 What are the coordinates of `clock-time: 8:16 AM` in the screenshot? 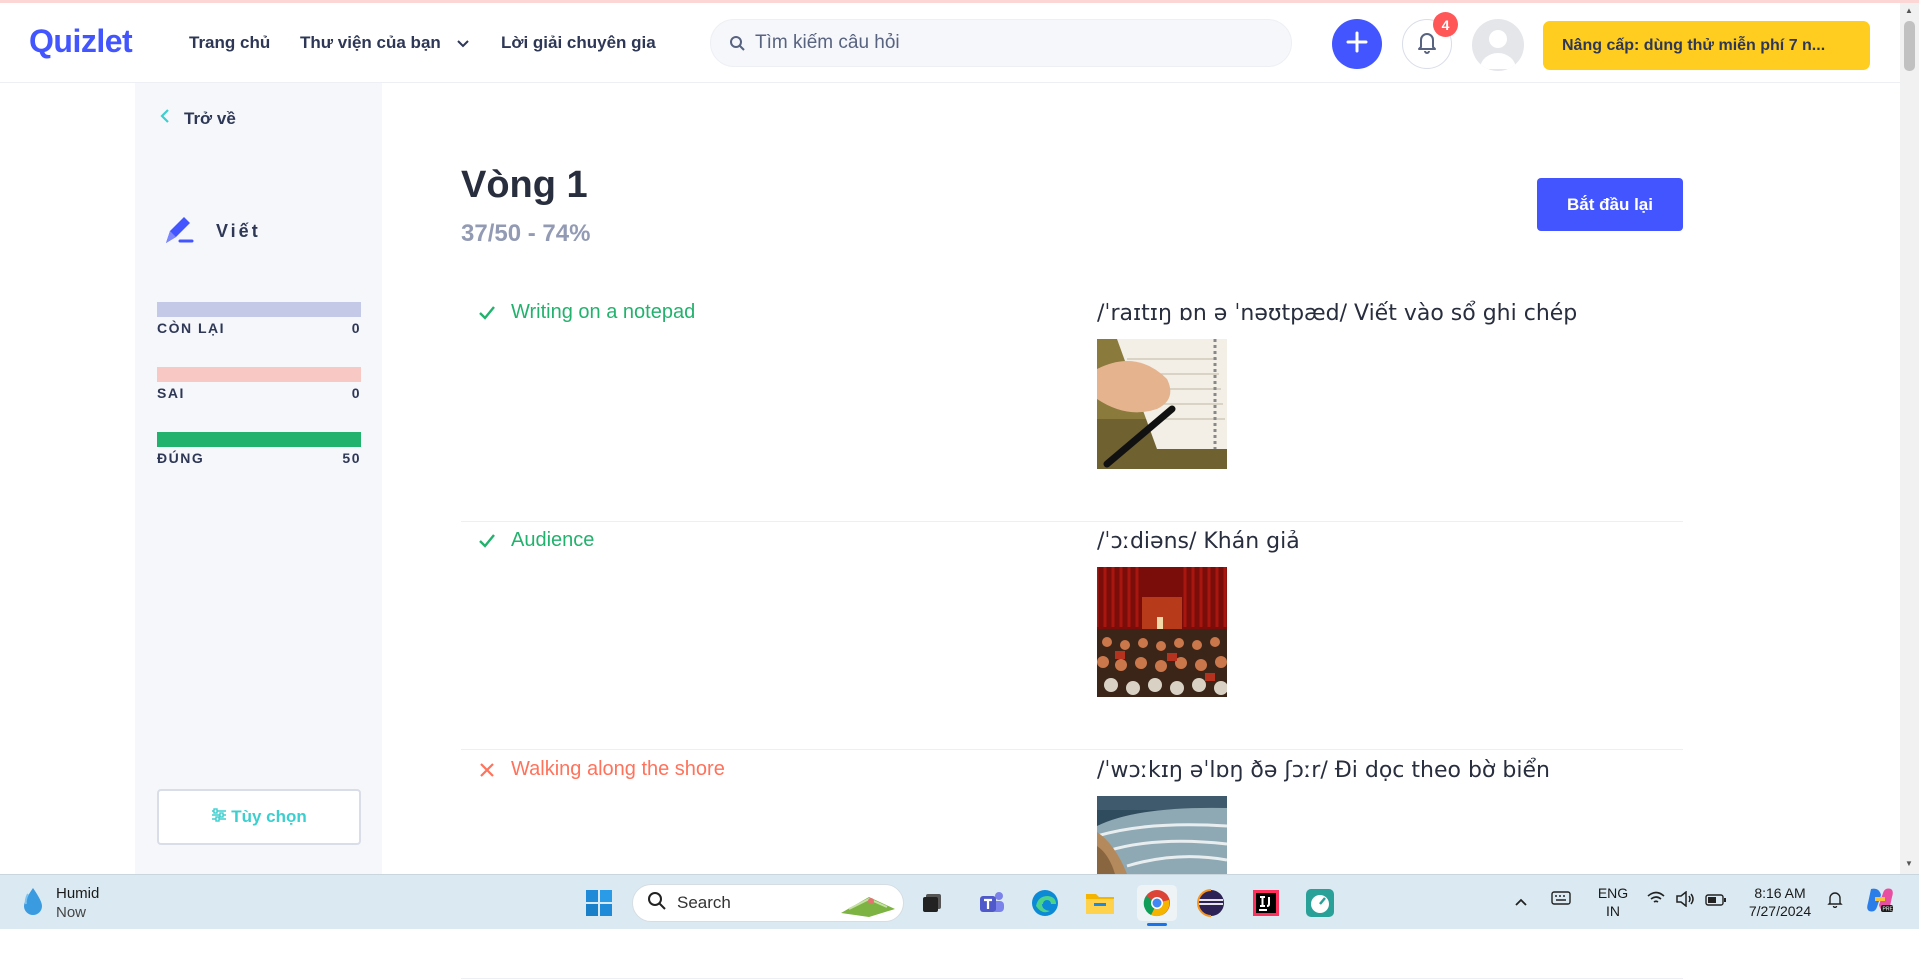 It's located at (1780, 893).